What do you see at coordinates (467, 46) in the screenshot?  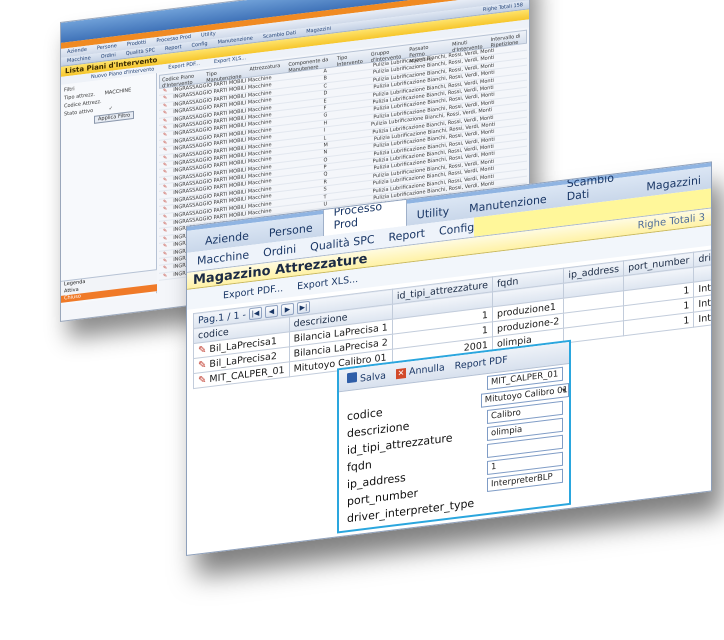 I see `back-column-header: Minuti d'Intervento` at bounding box center [467, 46].